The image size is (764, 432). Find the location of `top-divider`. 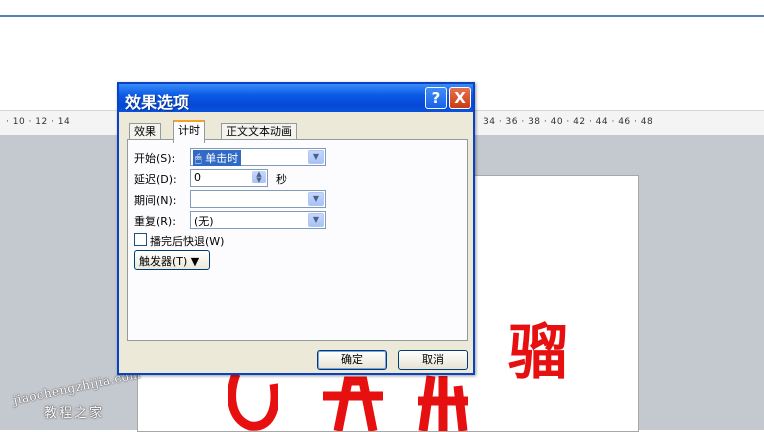

top-divider is located at coordinates (382, 16).